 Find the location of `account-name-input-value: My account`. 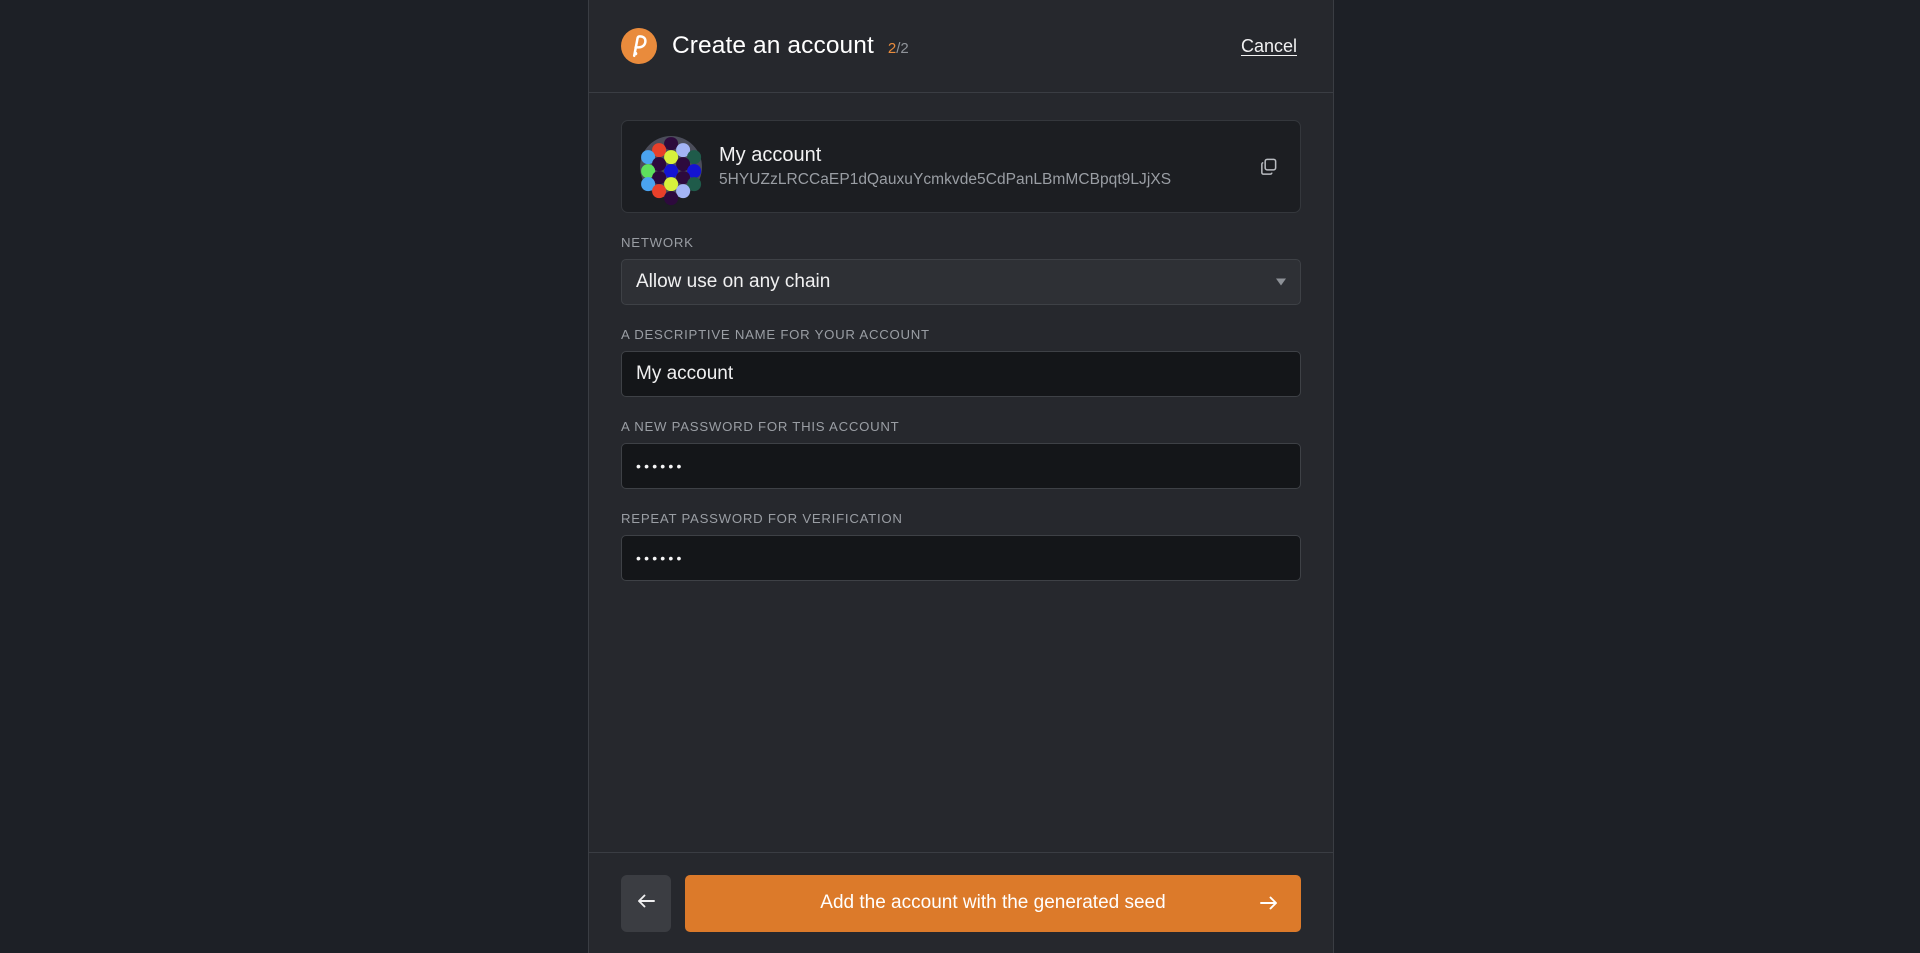

account-name-input-value: My account is located at coordinates (685, 373).